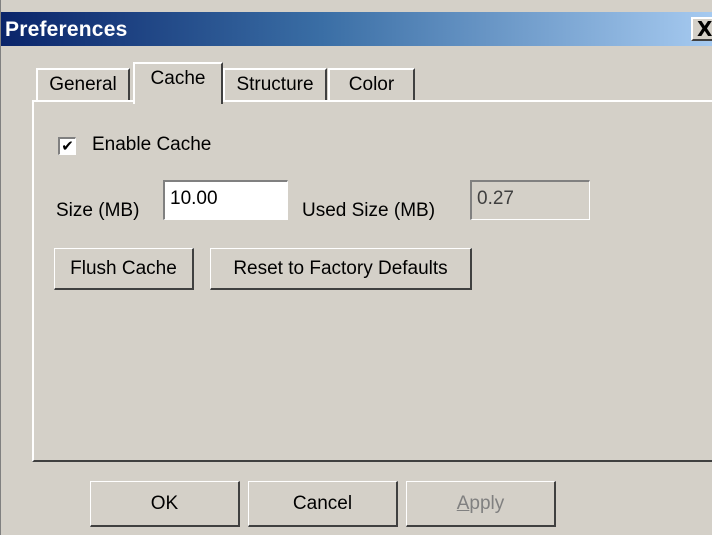 Image resolution: width=712 pixels, height=535 pixels. What do you see at coordinates (341, 269) in the screenshot?
I see `reset-defaults-button: Reset to Factory Defaults` at bounding box center [341, 269].